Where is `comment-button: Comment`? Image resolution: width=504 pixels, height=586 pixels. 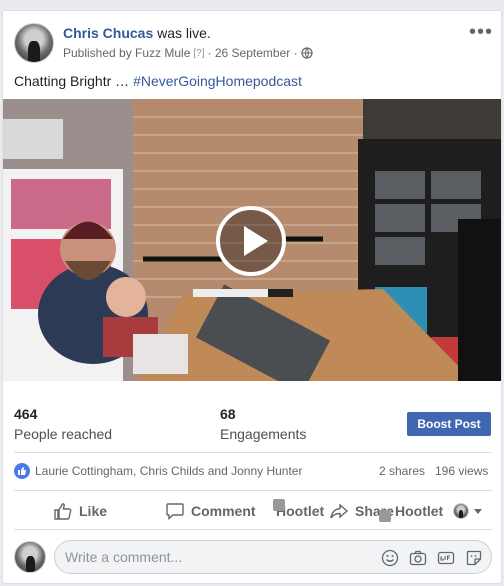 comment-button: Comment is located at coordinates (210, 511).